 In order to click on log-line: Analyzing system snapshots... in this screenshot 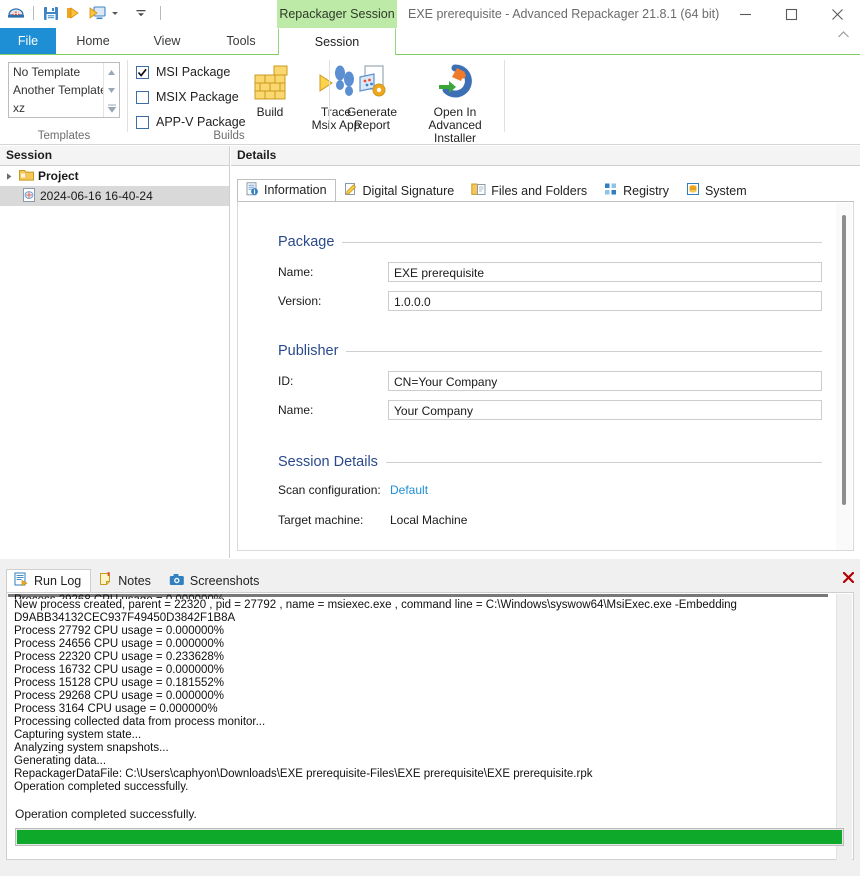, I will do `click(91, 748)`.